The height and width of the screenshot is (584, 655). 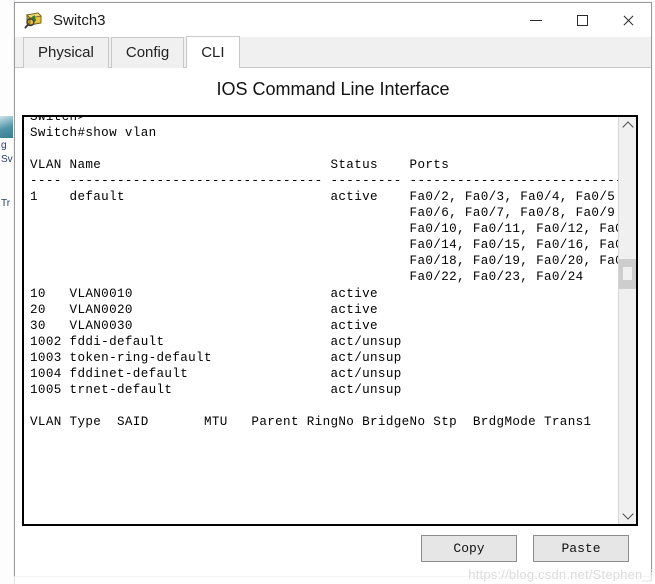 I want to click on close-icon, so click(x=628, y=20).